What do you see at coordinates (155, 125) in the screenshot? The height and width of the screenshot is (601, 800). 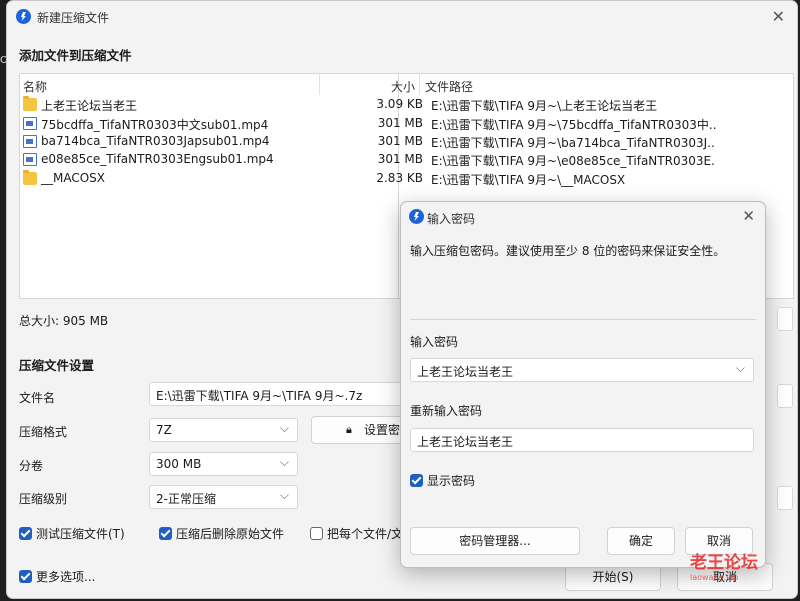 I see `file-name: 75bcdffa_TifaNTR0303中文sub01.mp4` at bounding box center [155, 125].